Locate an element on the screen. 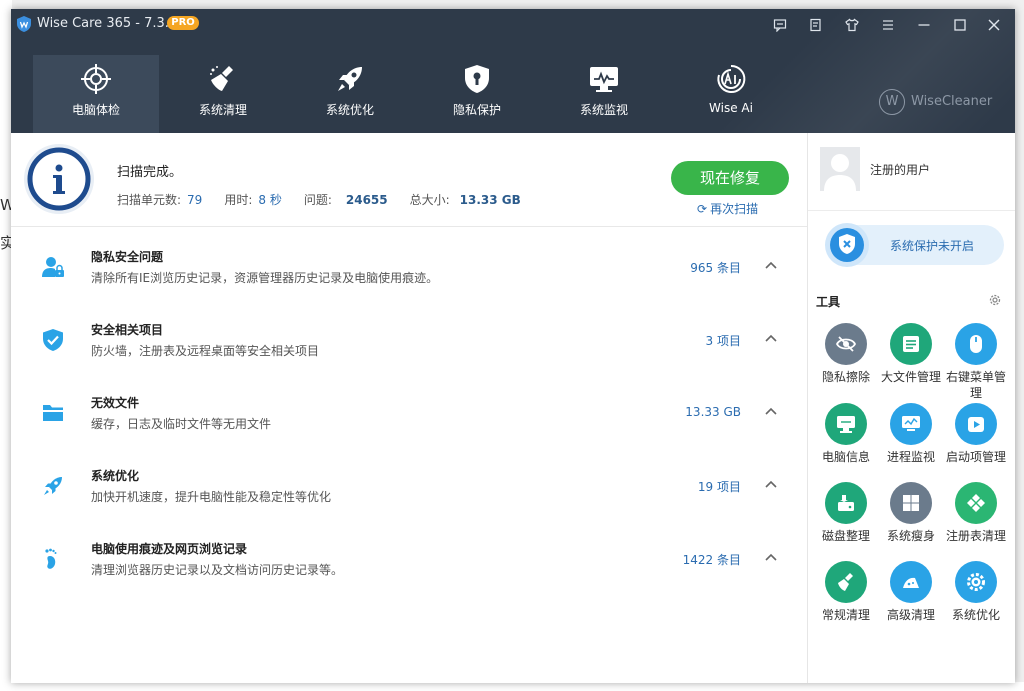 This screenshot has width=1024, height=691. background-taskbar-edge is located at coordinates (512, 686).